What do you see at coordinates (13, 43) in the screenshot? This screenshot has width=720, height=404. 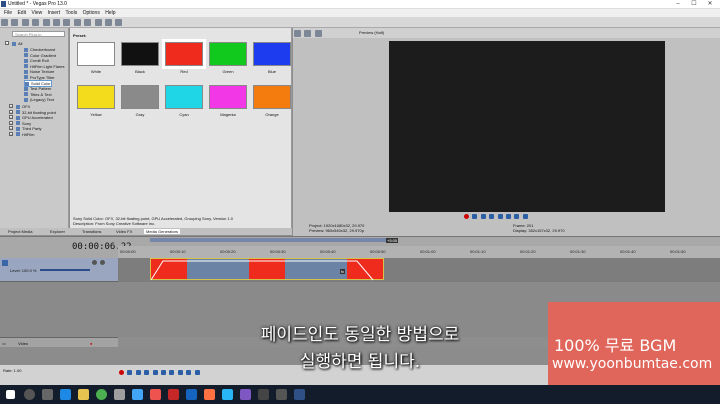 I see `tree-root: - All` at bounding box center [13, 43].